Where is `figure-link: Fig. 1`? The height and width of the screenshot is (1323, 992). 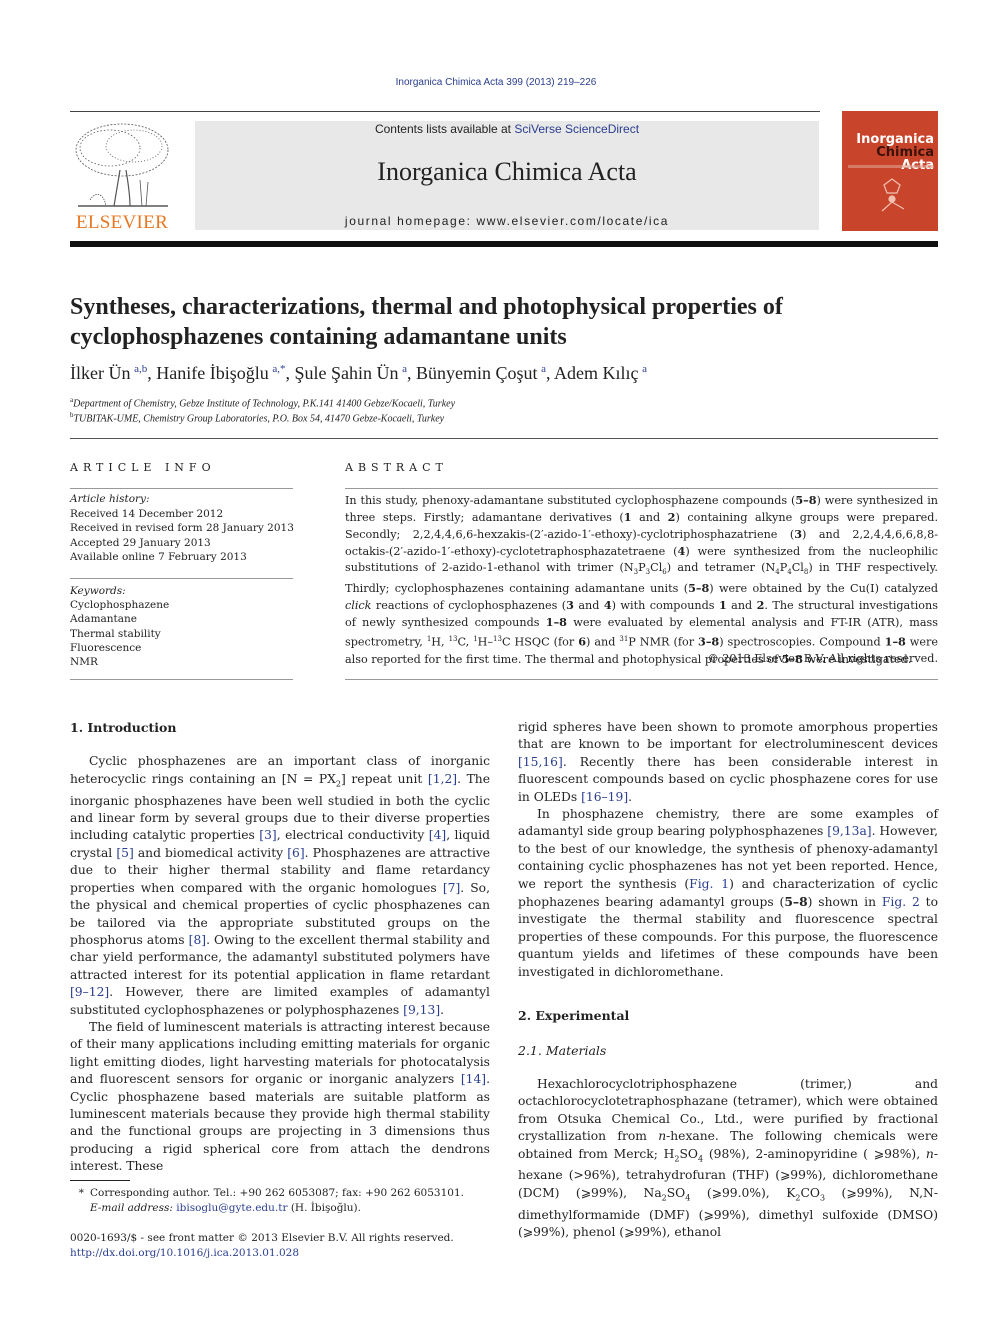 figure-link: Fig. 1 is located at coordinates (709, 884).